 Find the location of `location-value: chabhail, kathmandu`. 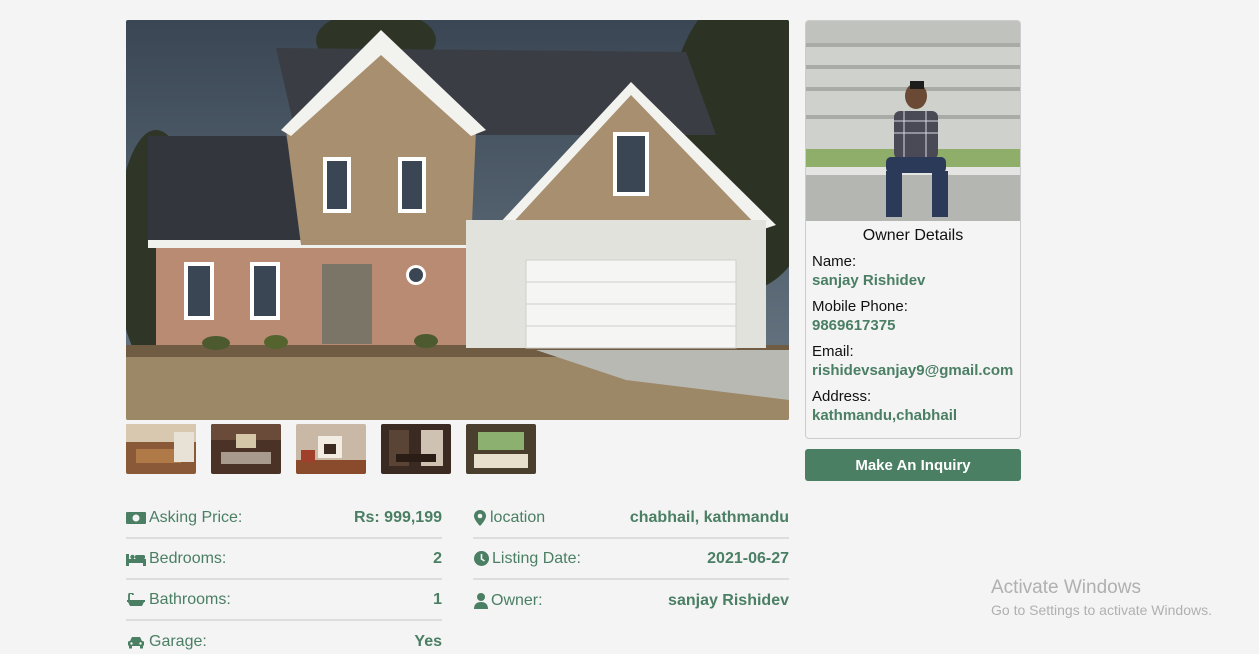

location-value: chabhail, kathmandu is located at coordinates (709, 517).